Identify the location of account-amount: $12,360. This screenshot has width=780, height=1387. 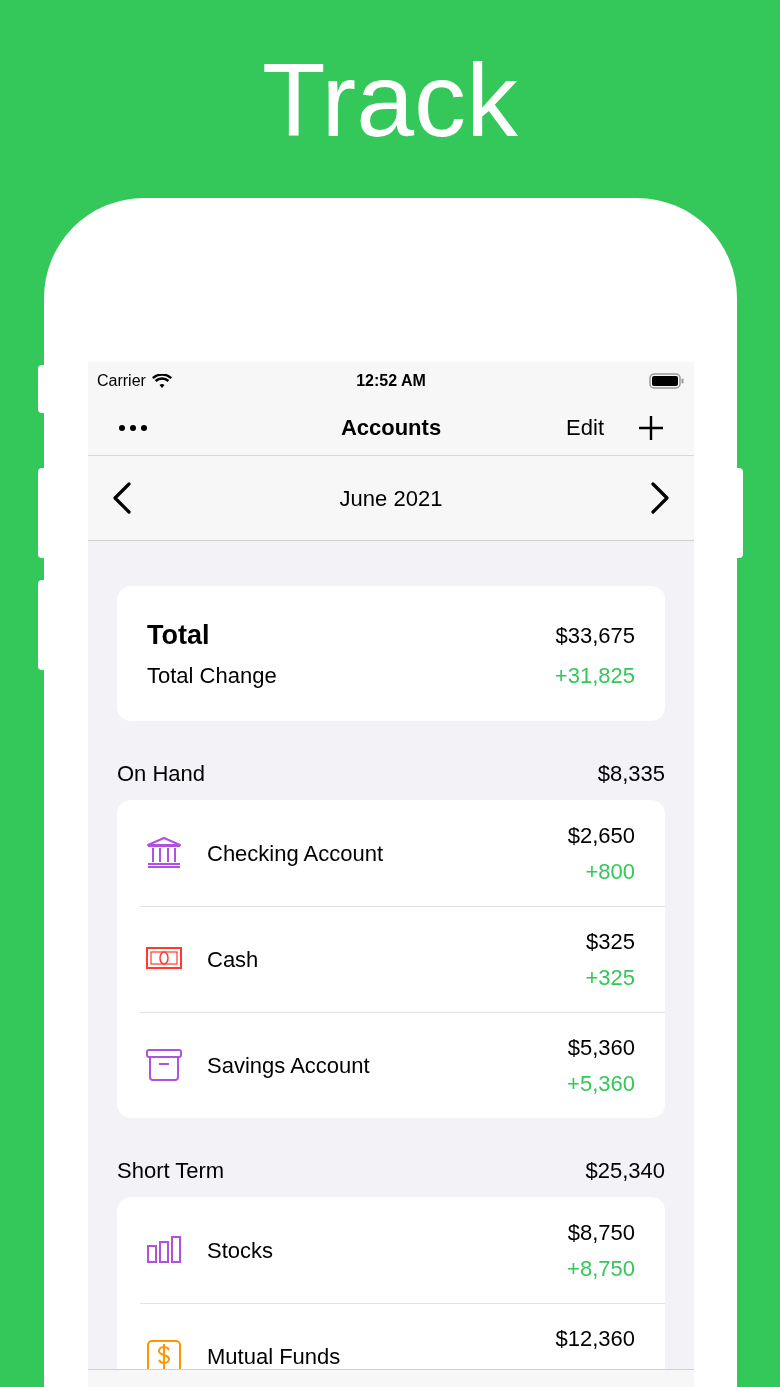
(595, 1339).